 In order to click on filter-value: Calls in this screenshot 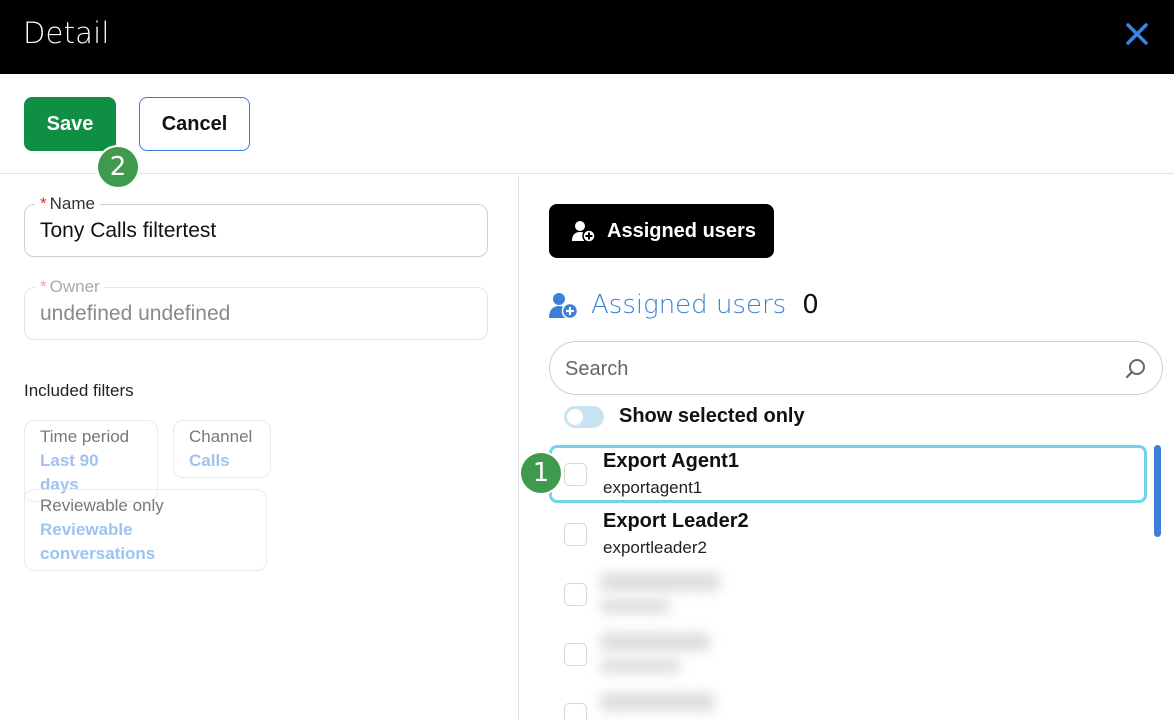, I will do `click(209, 460)`.